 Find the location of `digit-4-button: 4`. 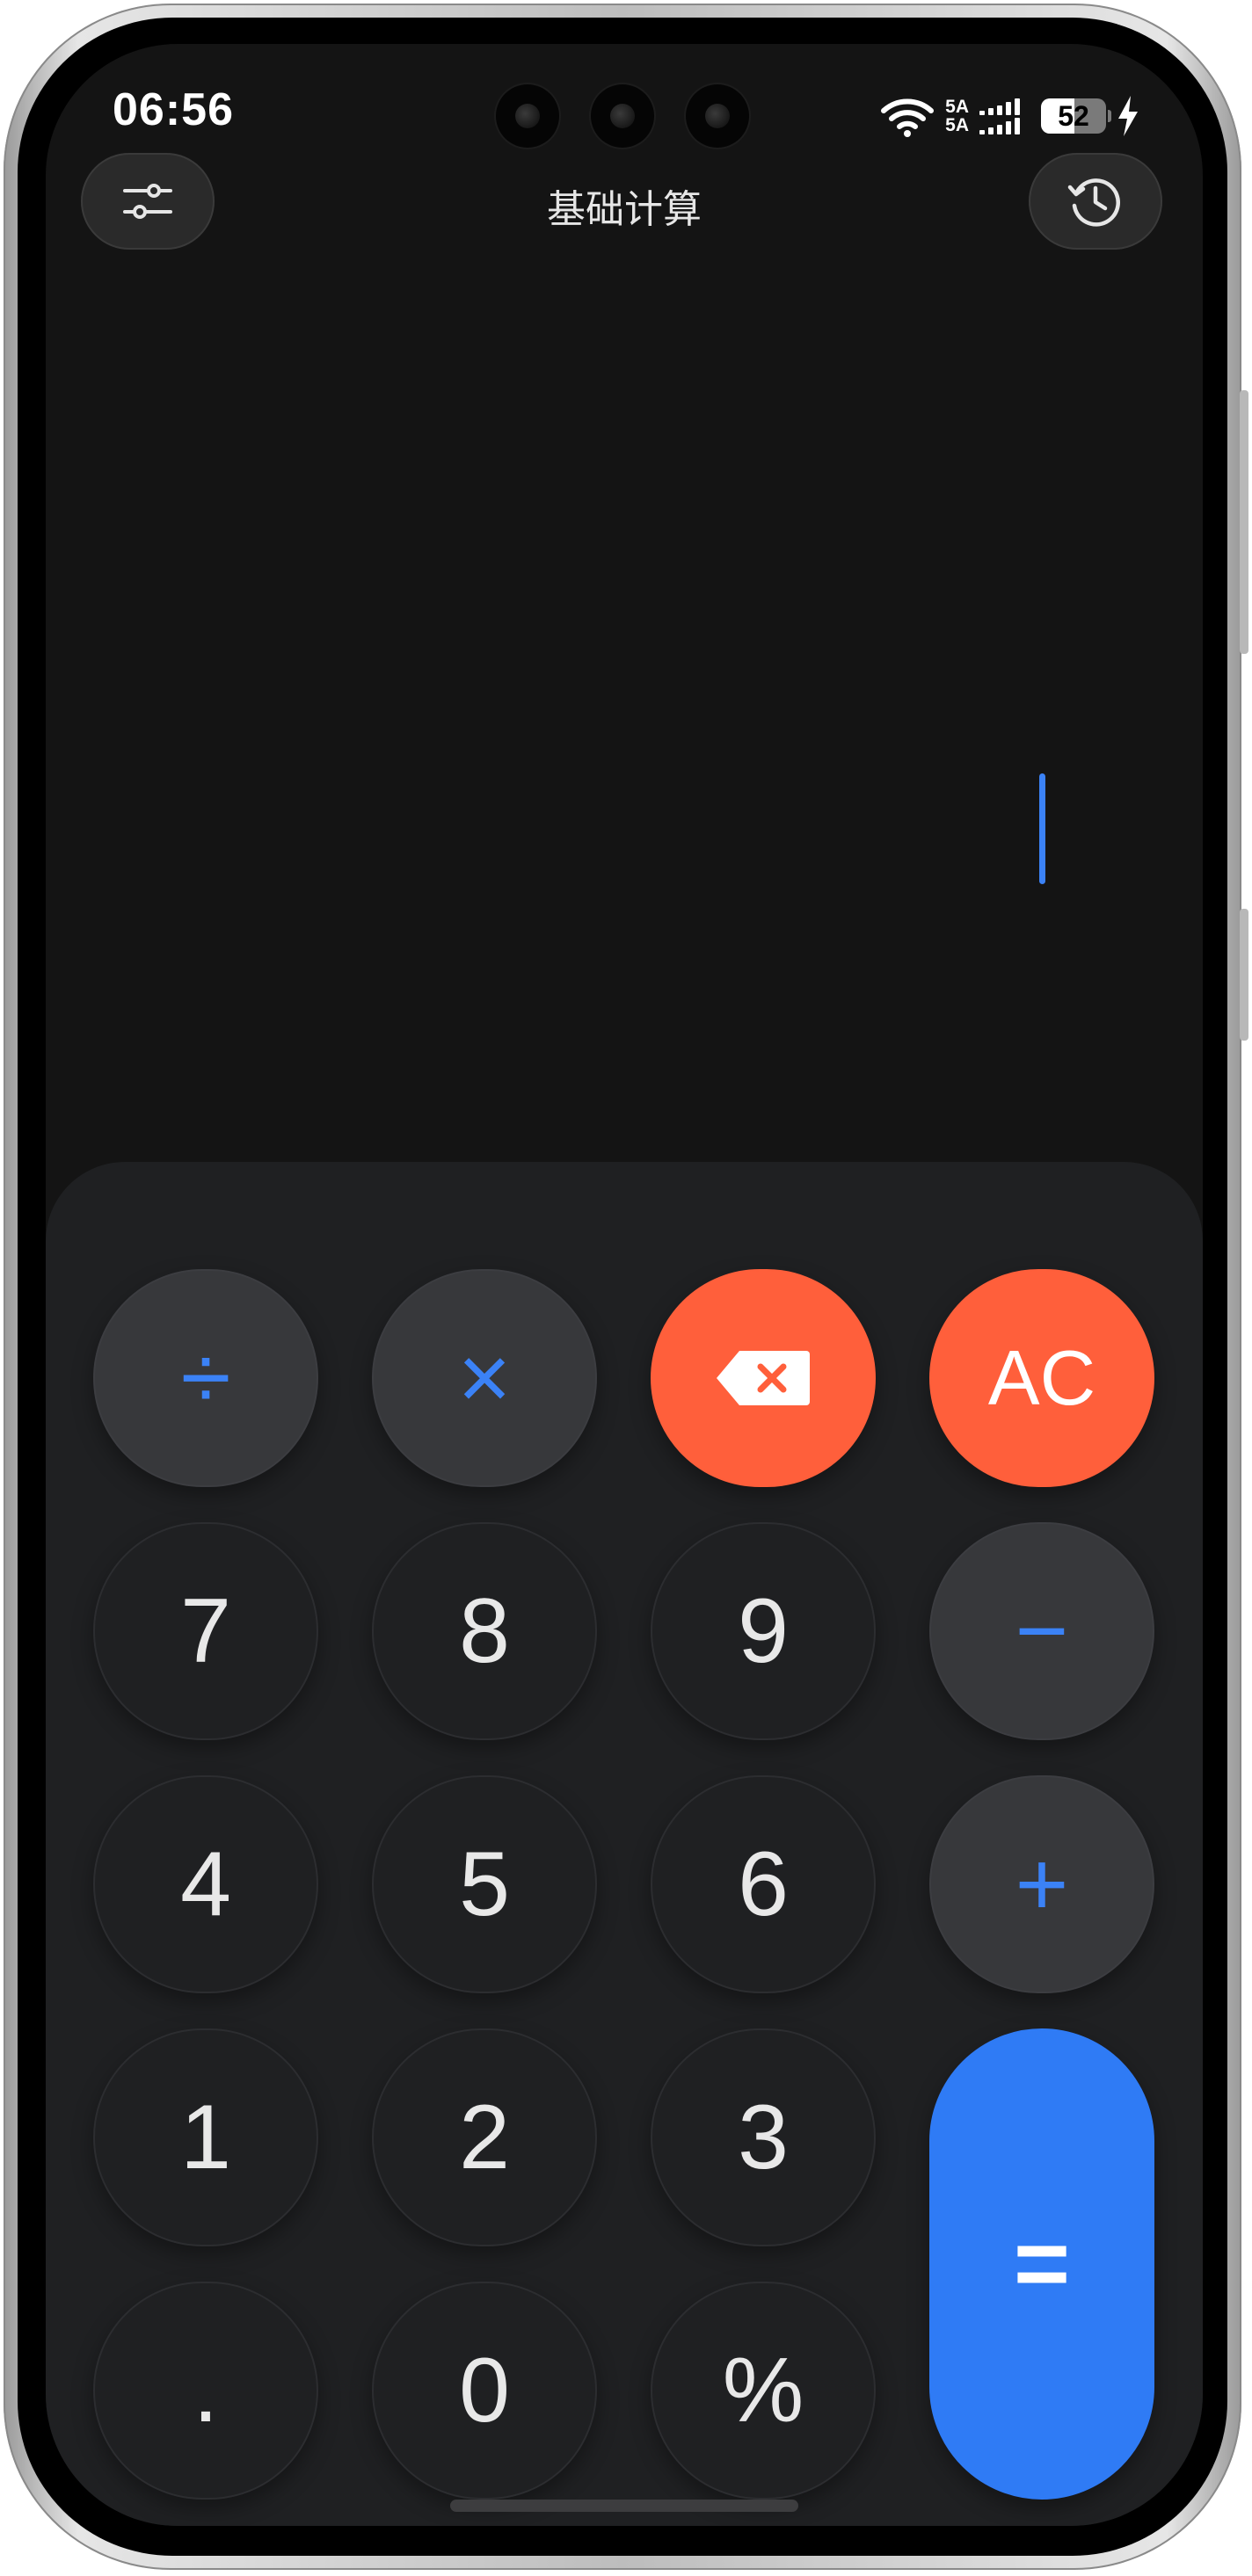

digit-4-button: 4 is located at coordinates (205, 1884).